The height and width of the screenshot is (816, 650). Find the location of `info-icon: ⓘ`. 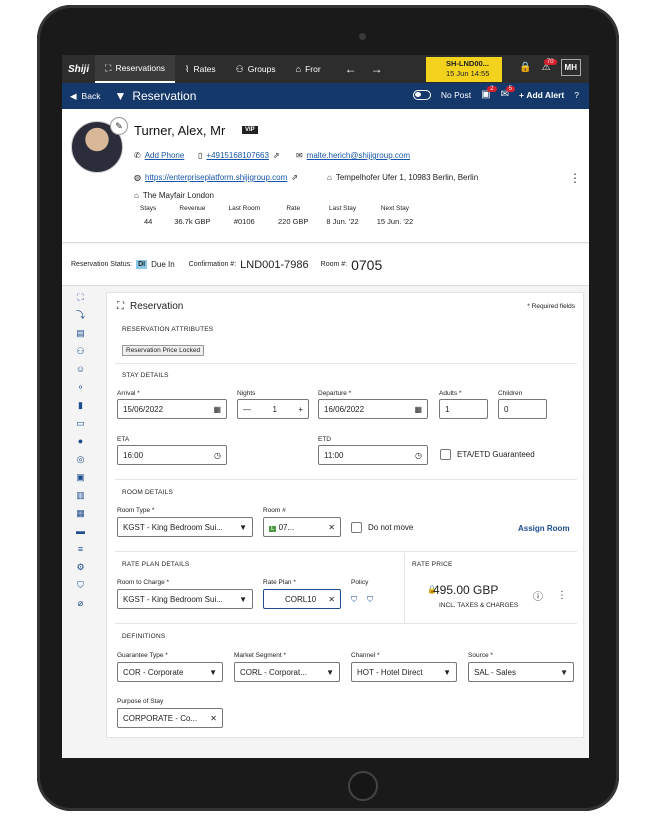

info-icon: ⓘ is located at coordinates (538, 595).